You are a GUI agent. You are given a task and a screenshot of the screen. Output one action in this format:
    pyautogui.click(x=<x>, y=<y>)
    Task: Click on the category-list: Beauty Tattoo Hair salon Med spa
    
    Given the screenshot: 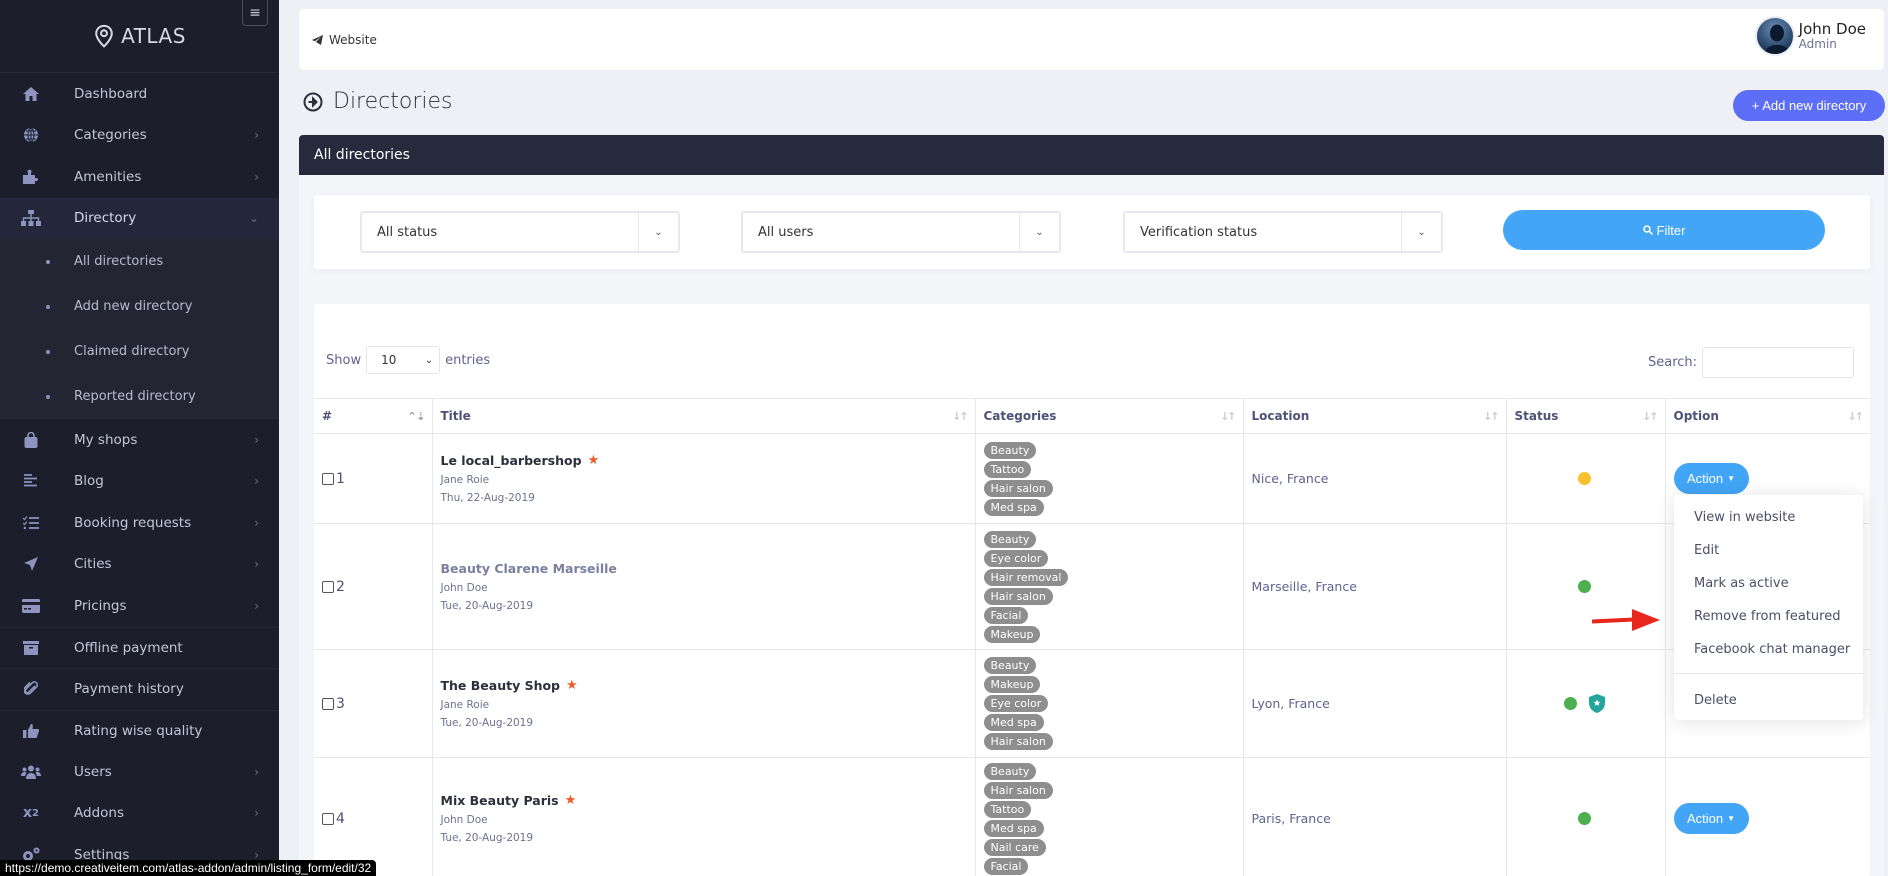 What is the action you would take?
    pyautogui.click(x=1113, y=479)
    